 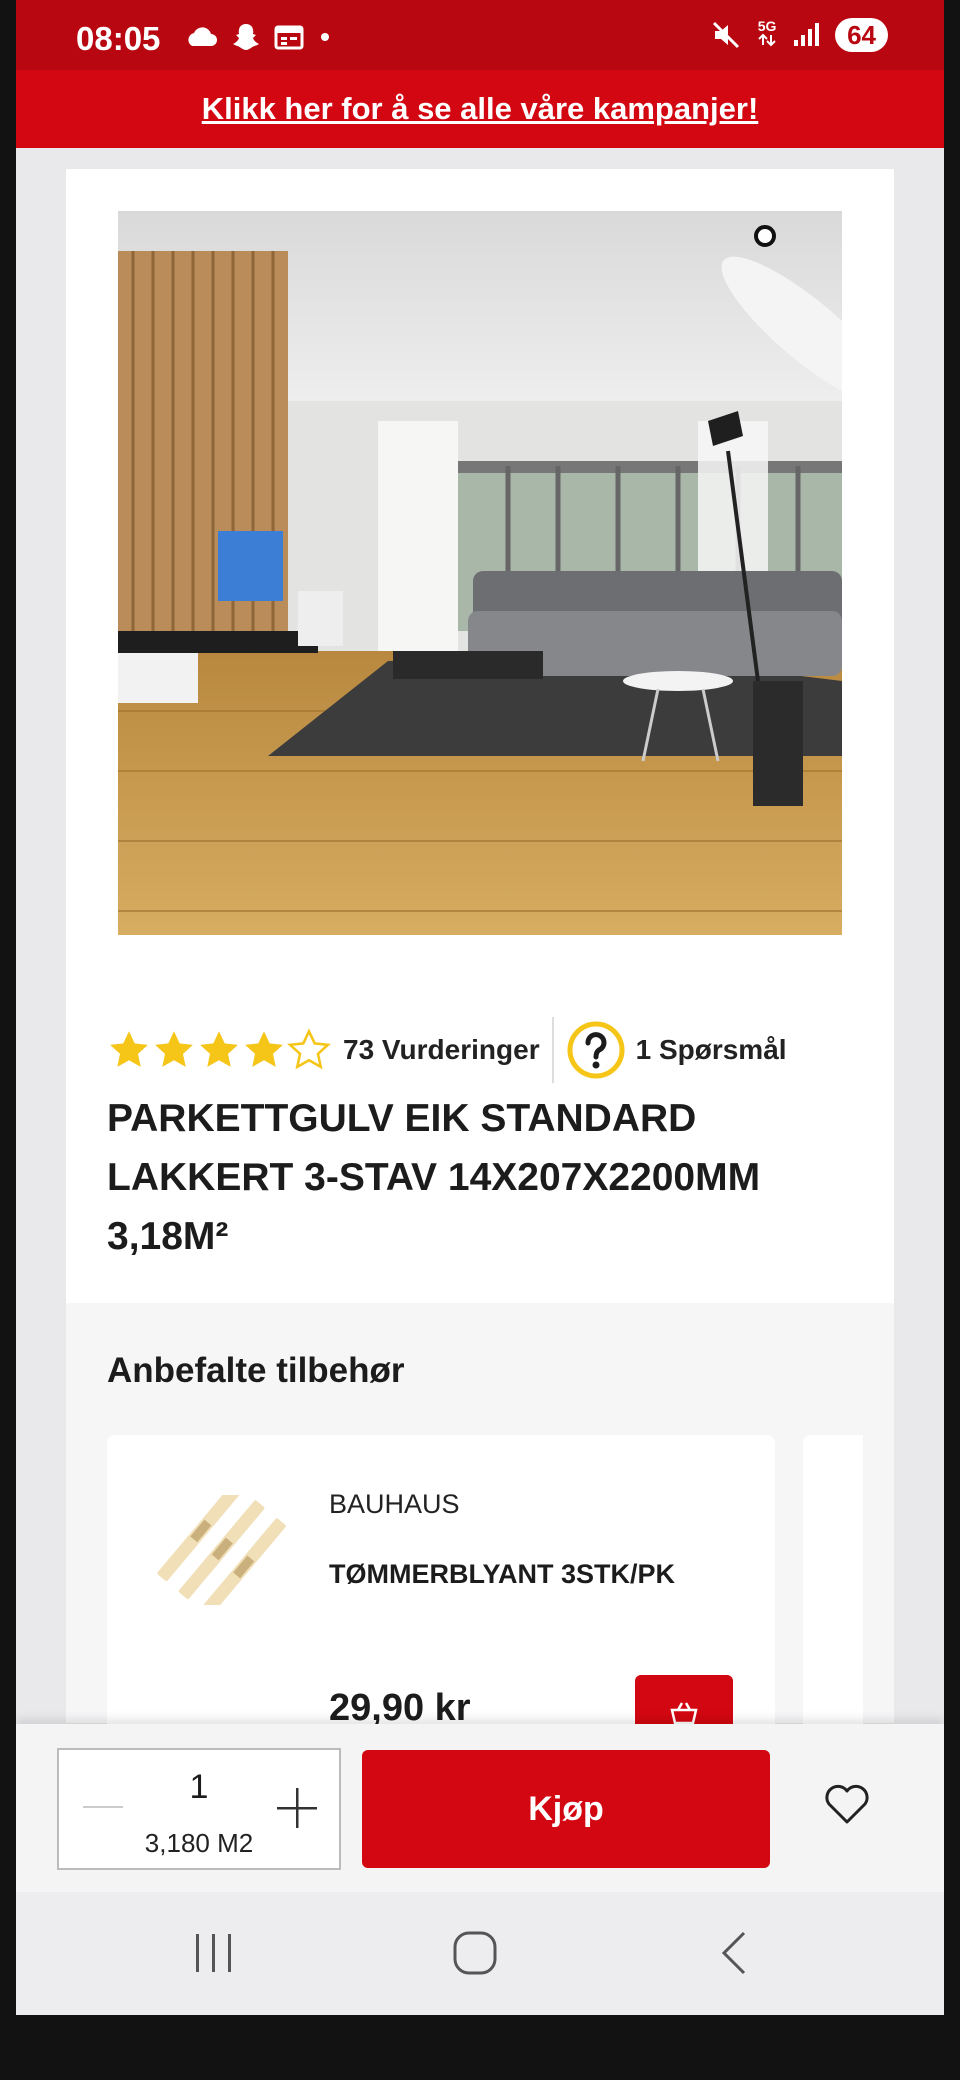 What do you see at coordinates (394, 1504) in the screenshot?
I see `accessory-brand: BAUHAUS` at bounding box center [394, 1504].